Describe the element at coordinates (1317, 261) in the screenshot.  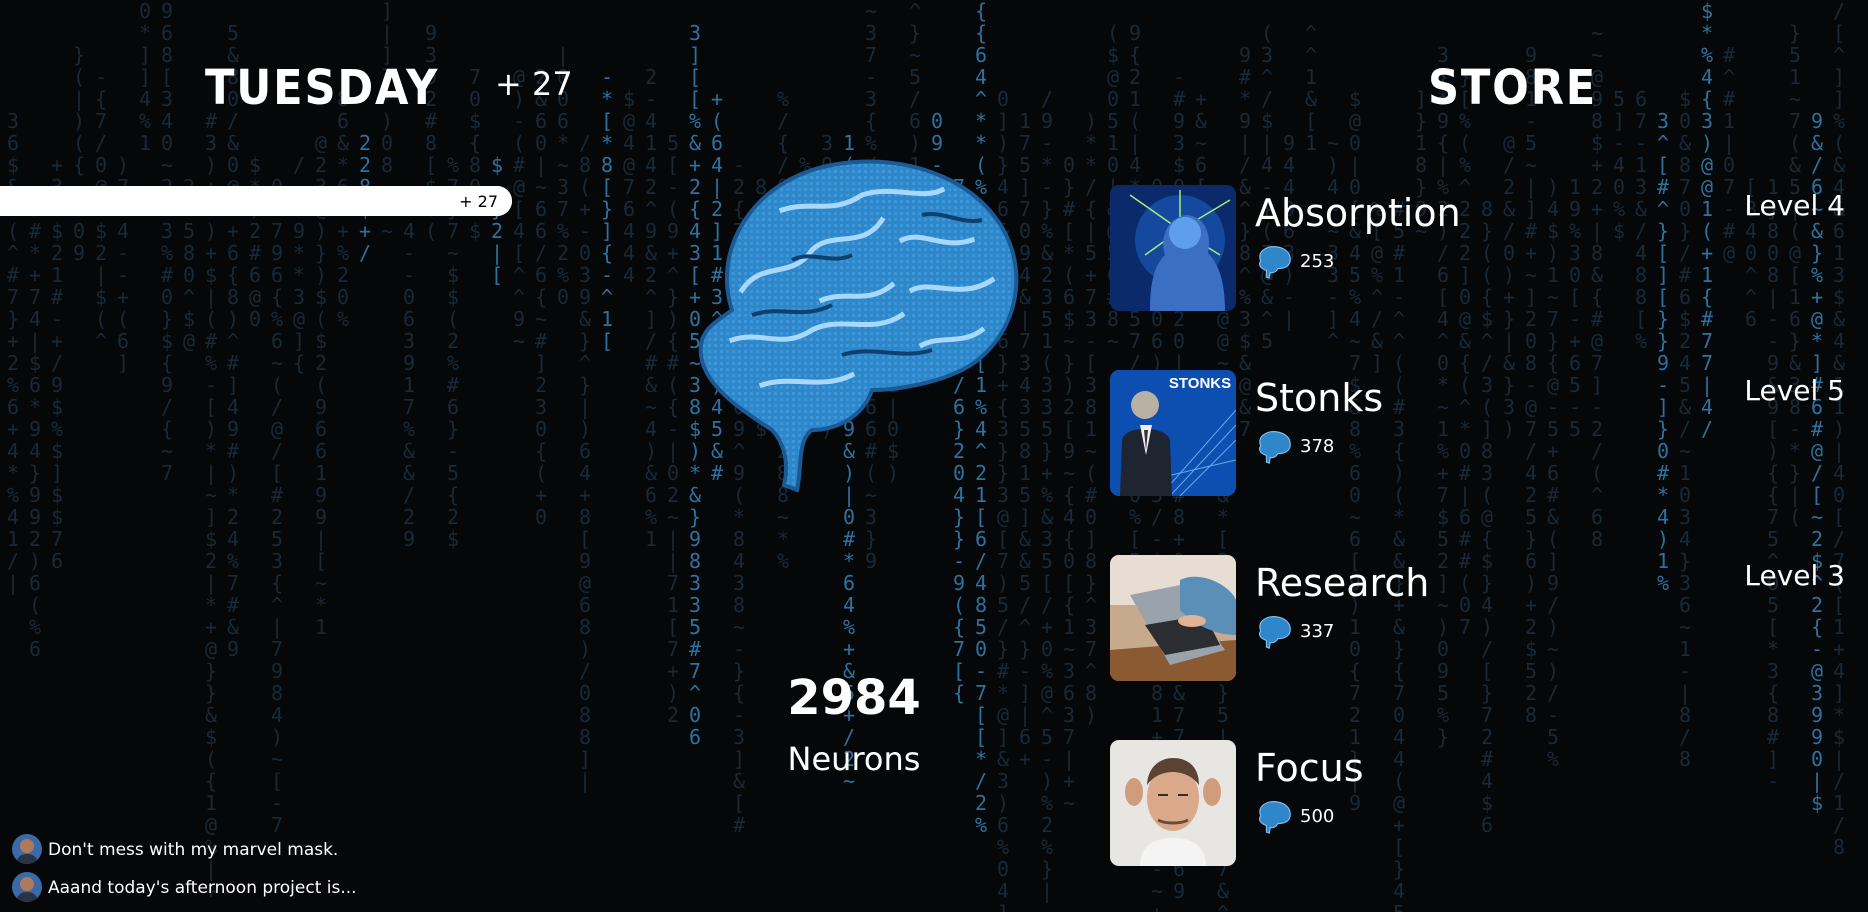
I see `store-item-cost: 253` at that location.